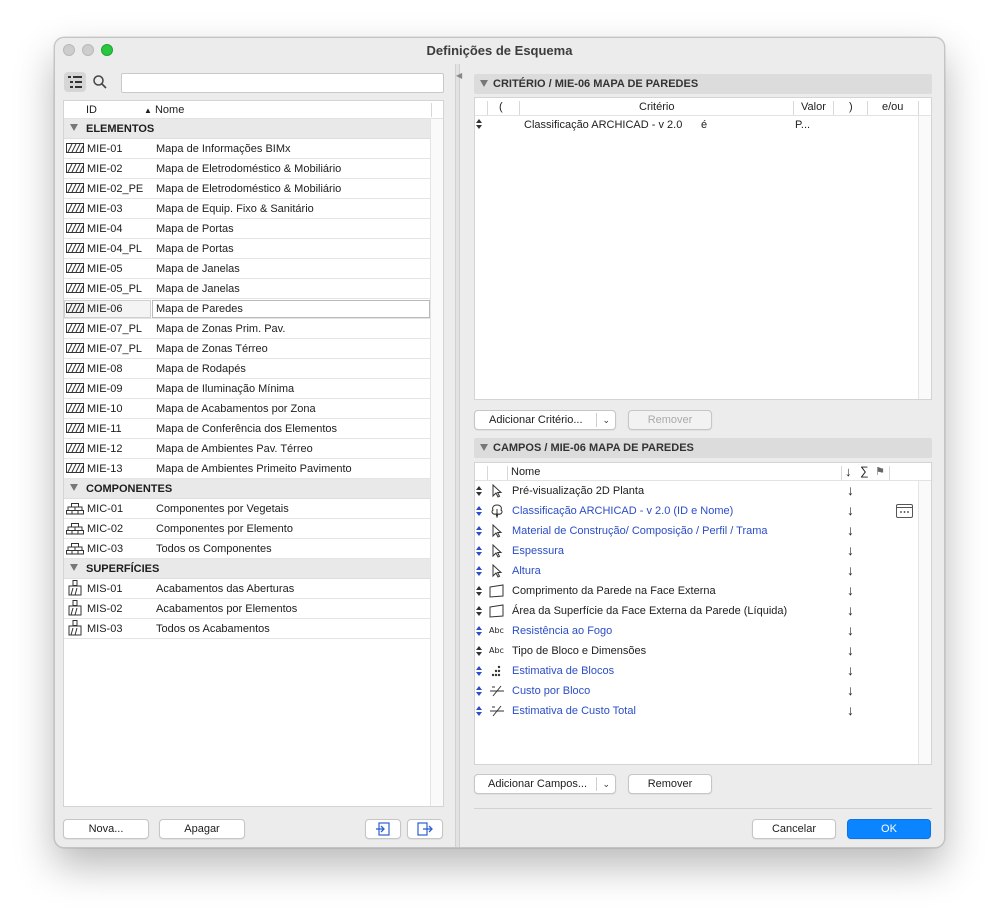 The image size is (999, 919). I want to click on tree-group-0: ELEMENTOS, so click(253, 129).